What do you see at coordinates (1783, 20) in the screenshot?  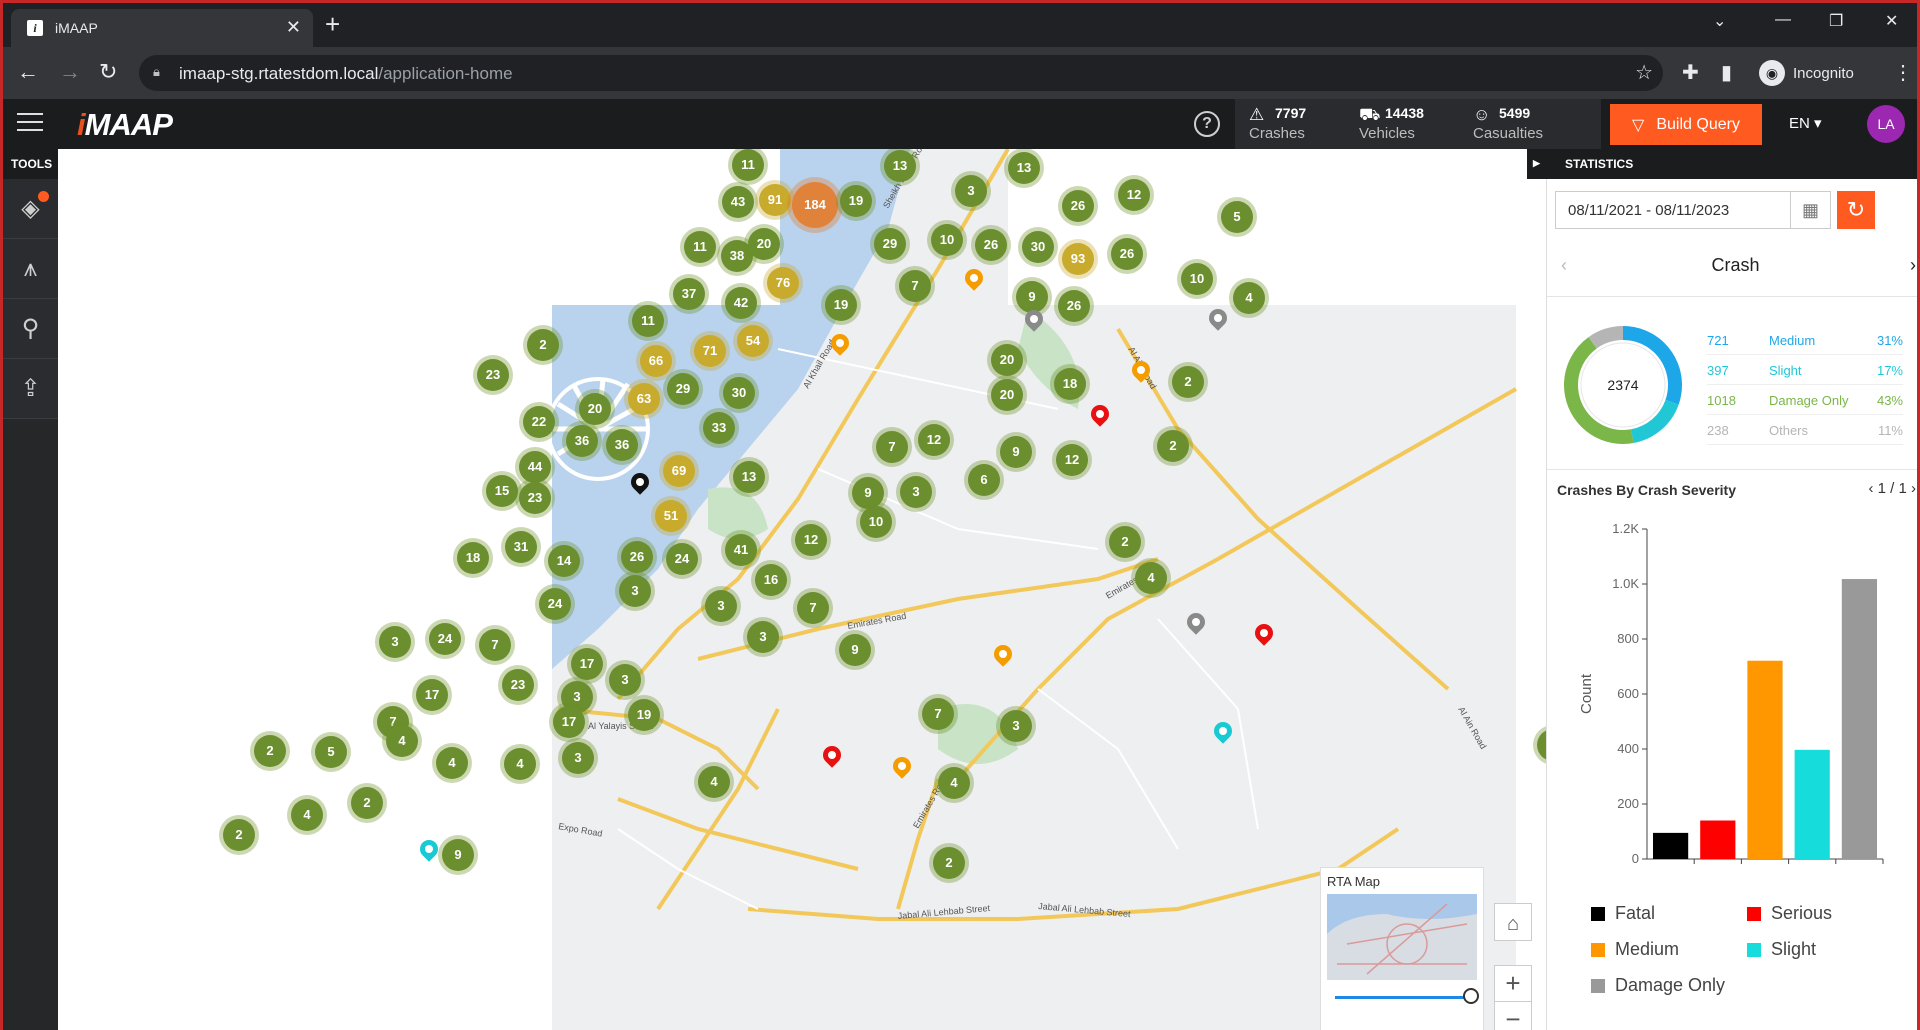 I see `minimize-button: —` at bounding box center [1783, 20].